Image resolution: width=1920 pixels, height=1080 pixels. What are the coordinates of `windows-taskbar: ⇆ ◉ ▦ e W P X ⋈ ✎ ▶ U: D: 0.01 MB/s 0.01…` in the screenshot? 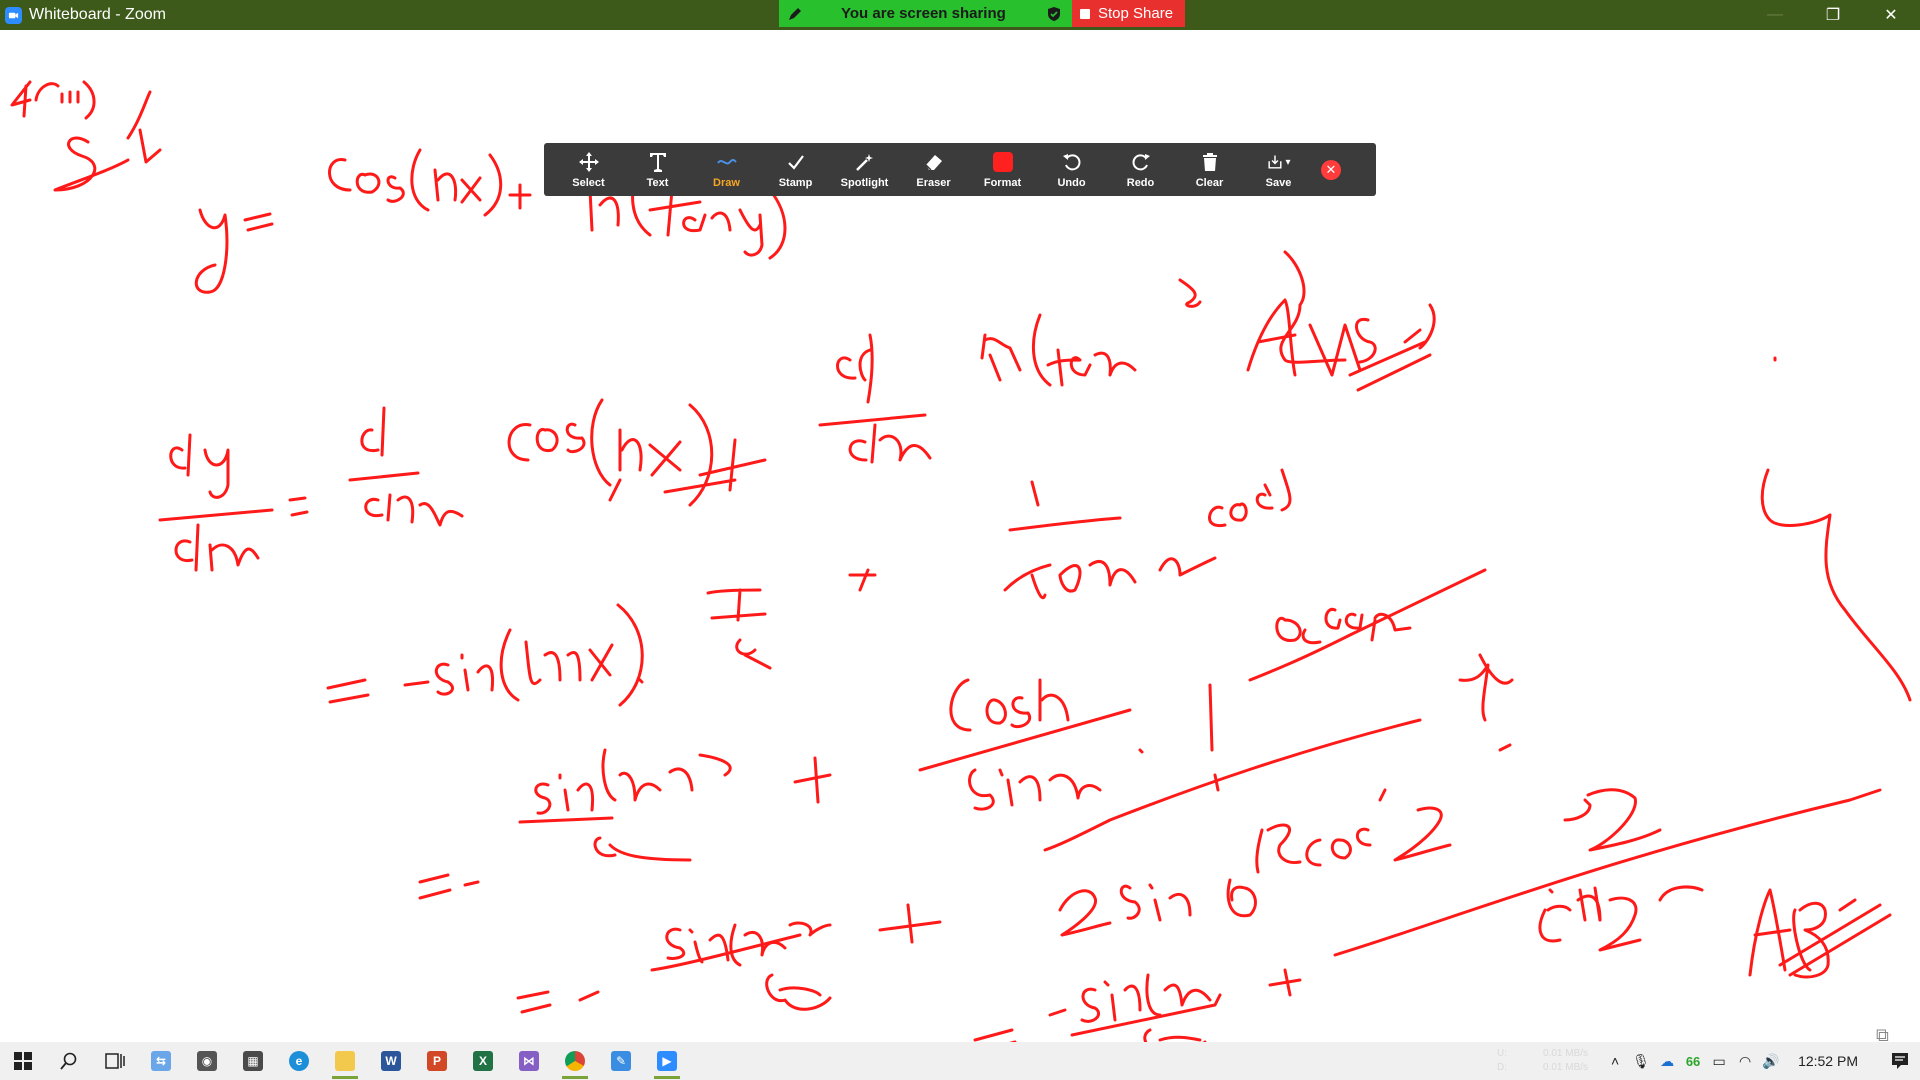 It's located at (960, 1061).